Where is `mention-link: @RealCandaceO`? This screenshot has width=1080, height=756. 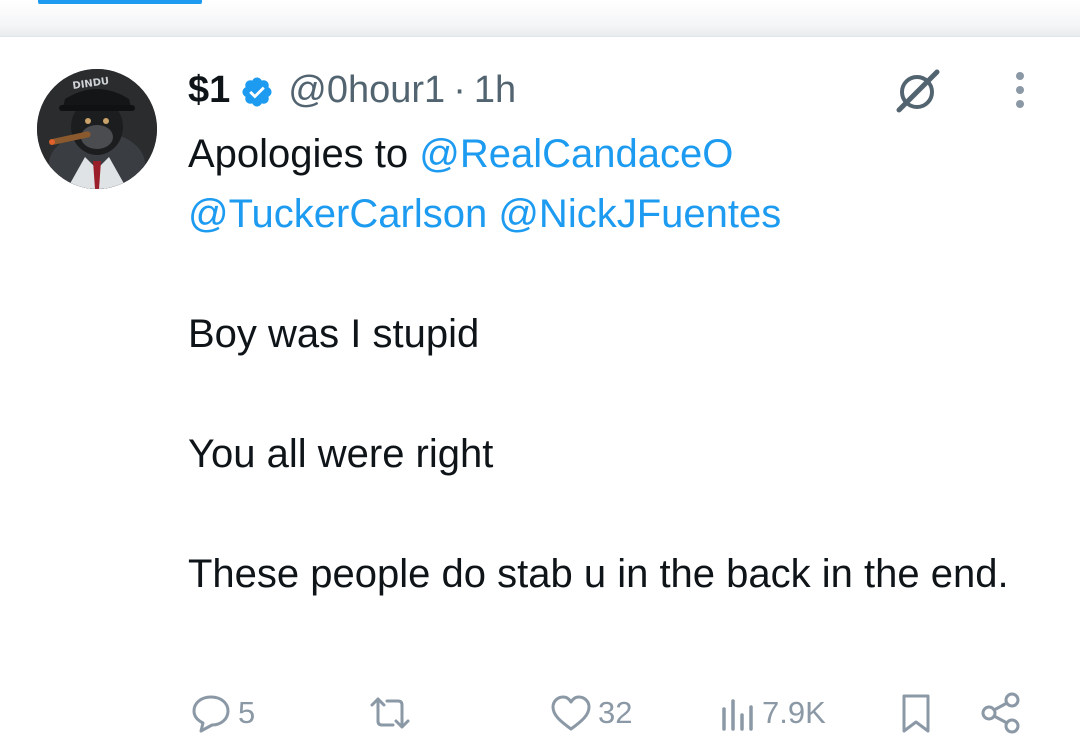 mention-link: @RealCandaceO is located at coordinates (576, 154).